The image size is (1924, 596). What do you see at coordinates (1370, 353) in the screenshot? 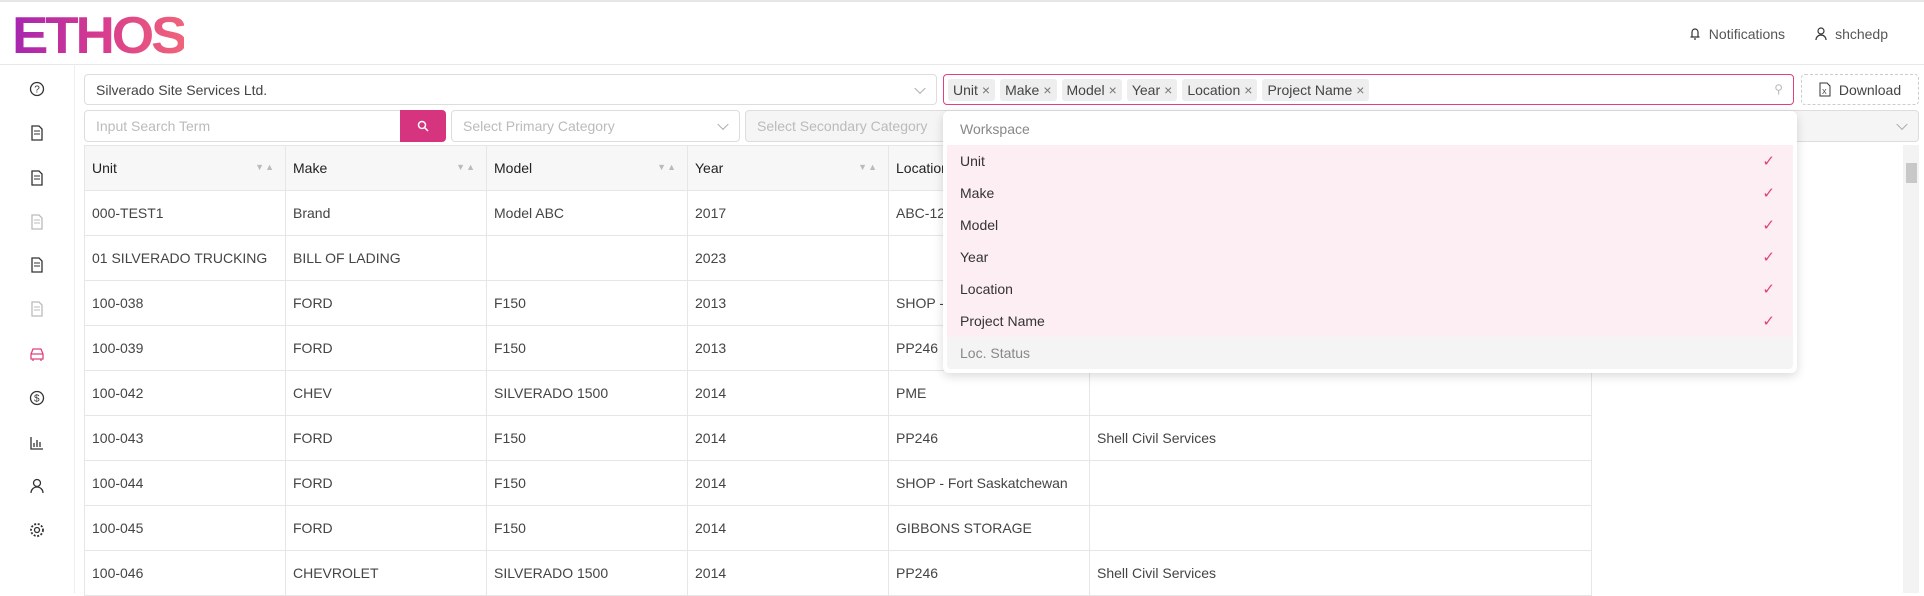
I see `dropdown-option: Loc. Status` at bounding box center [1370, 353].